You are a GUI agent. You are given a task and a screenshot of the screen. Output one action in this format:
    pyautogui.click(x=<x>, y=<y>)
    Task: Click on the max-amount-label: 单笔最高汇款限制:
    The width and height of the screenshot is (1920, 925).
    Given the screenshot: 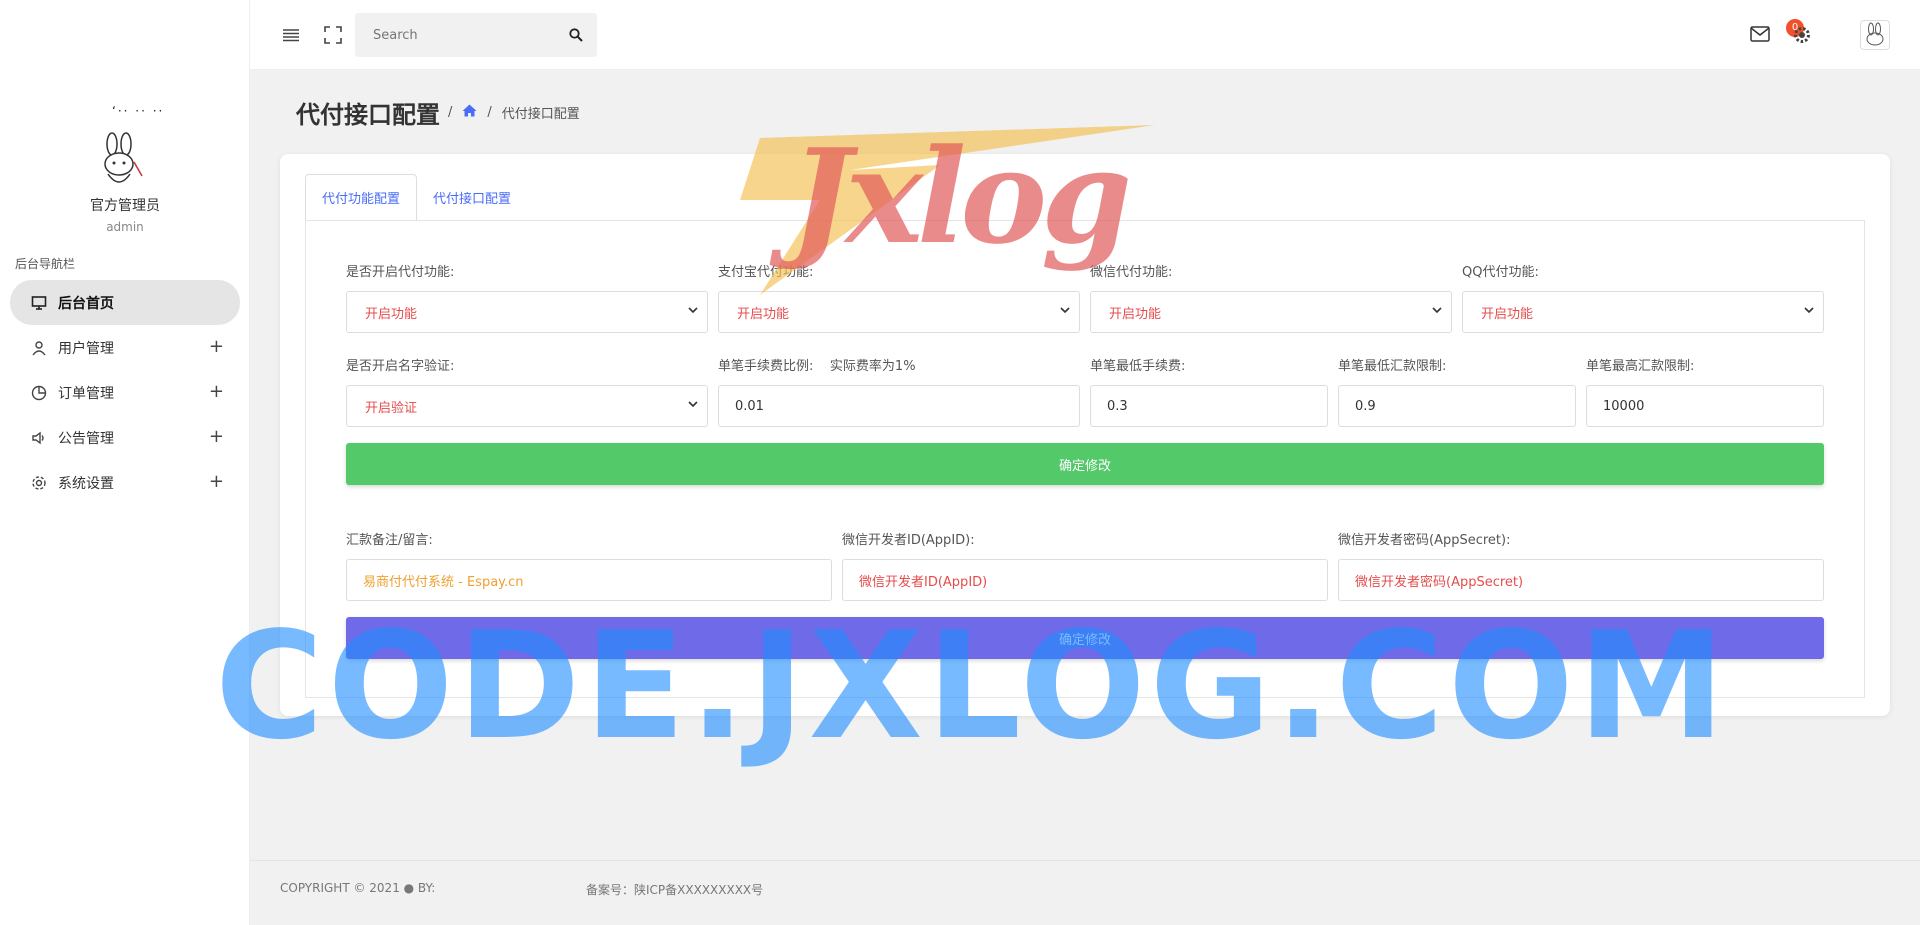 What is the action you would take?
    pyautogui.click(x=1640, y=366)
    